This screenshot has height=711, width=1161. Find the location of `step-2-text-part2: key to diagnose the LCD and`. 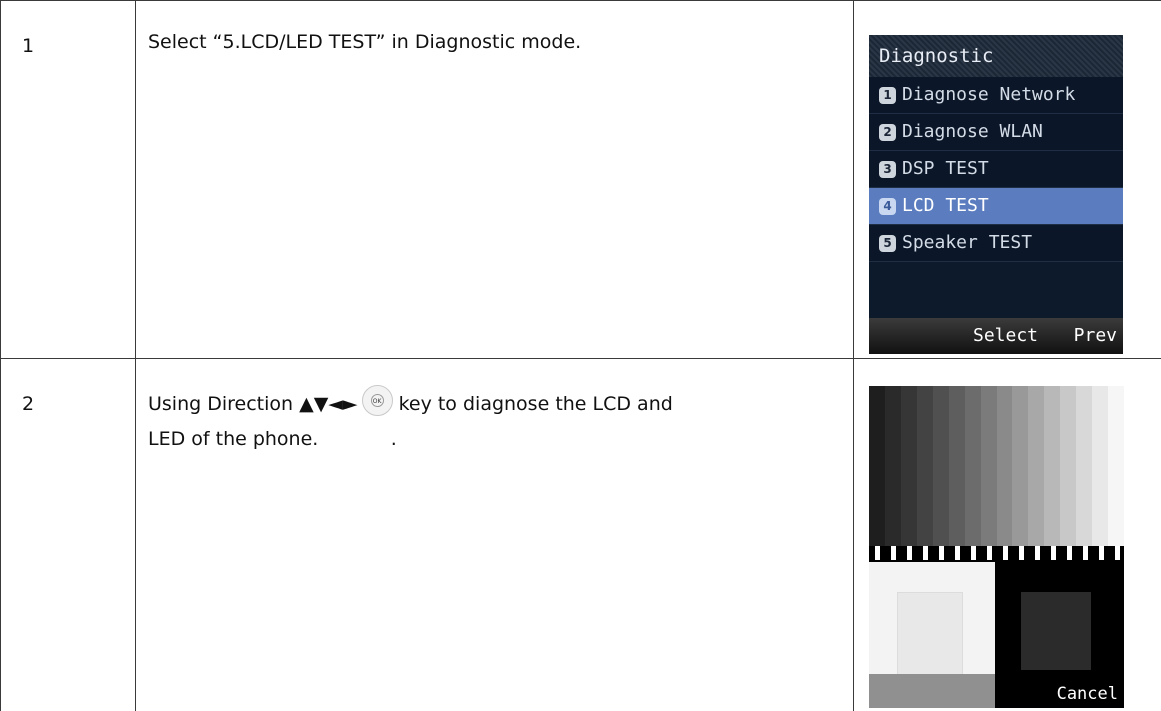

step-2-text-part2: key to diagnose the LCD and is located at coordinates (535, 404).